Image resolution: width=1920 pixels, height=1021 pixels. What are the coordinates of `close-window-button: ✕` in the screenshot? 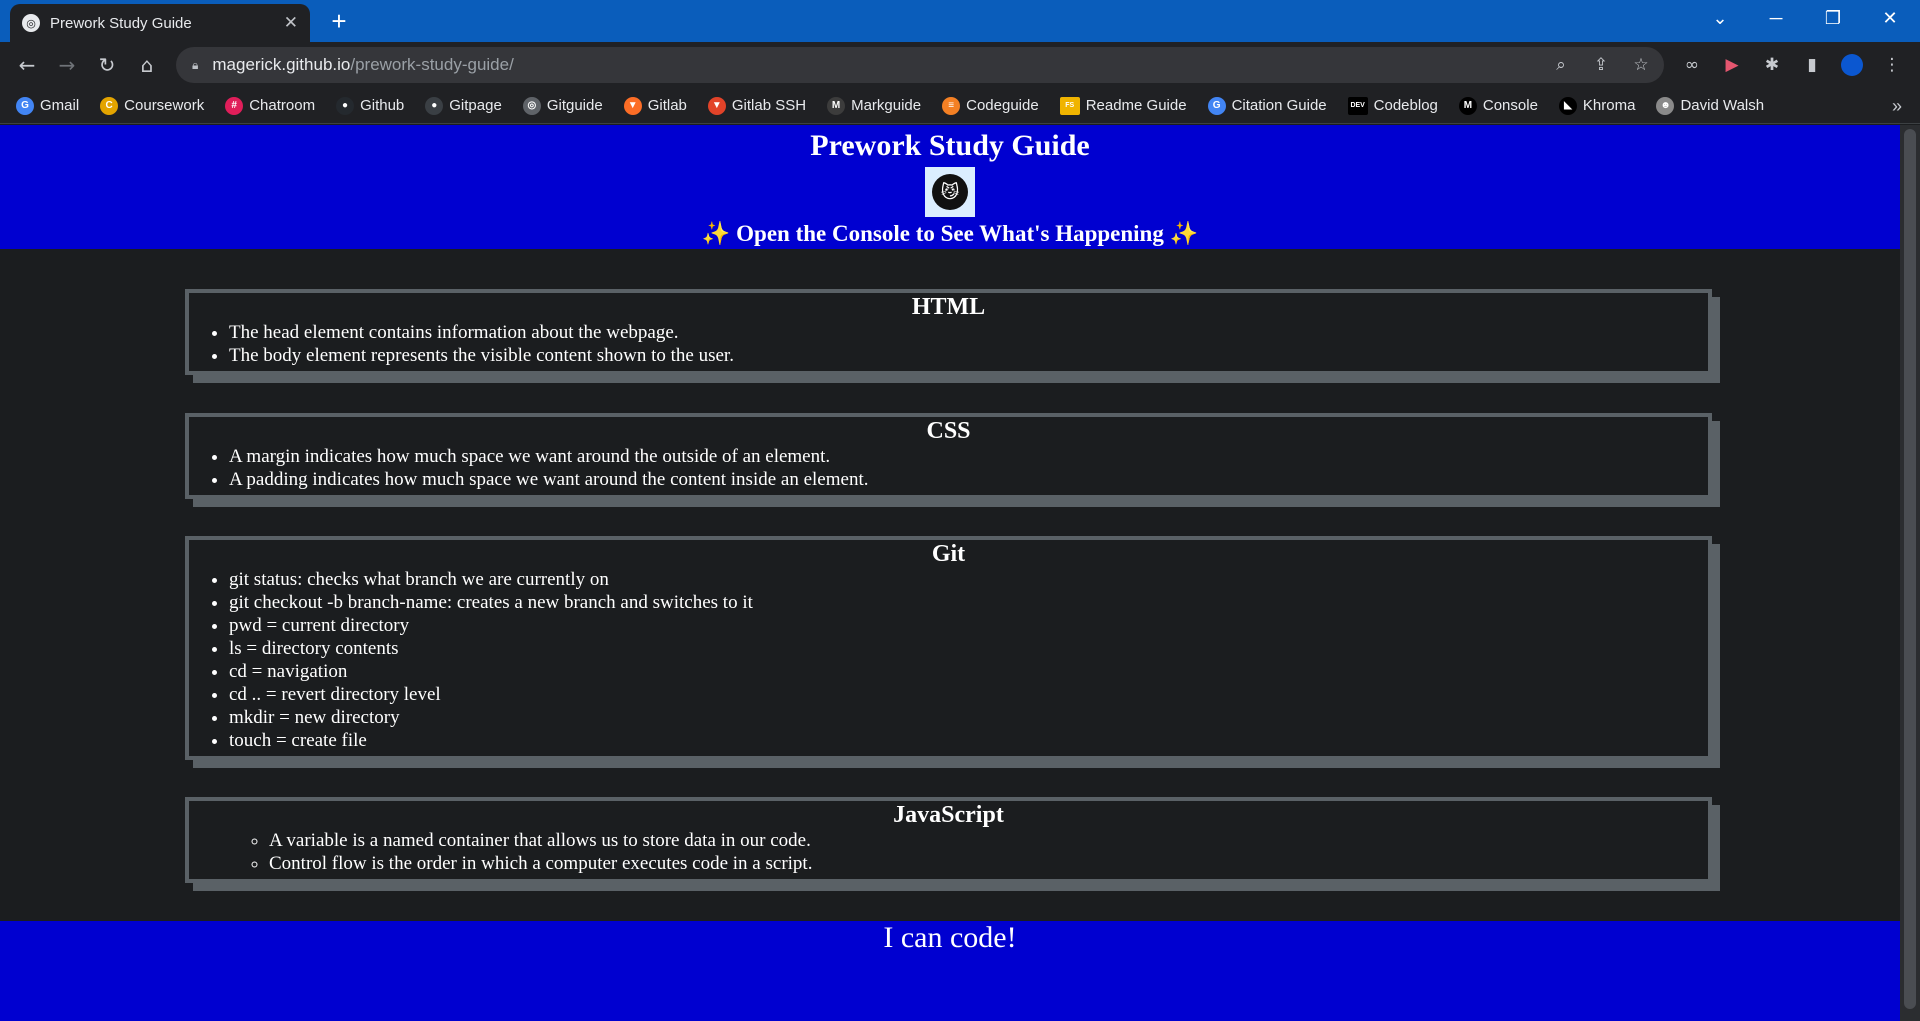 It's located at (1890, 18).